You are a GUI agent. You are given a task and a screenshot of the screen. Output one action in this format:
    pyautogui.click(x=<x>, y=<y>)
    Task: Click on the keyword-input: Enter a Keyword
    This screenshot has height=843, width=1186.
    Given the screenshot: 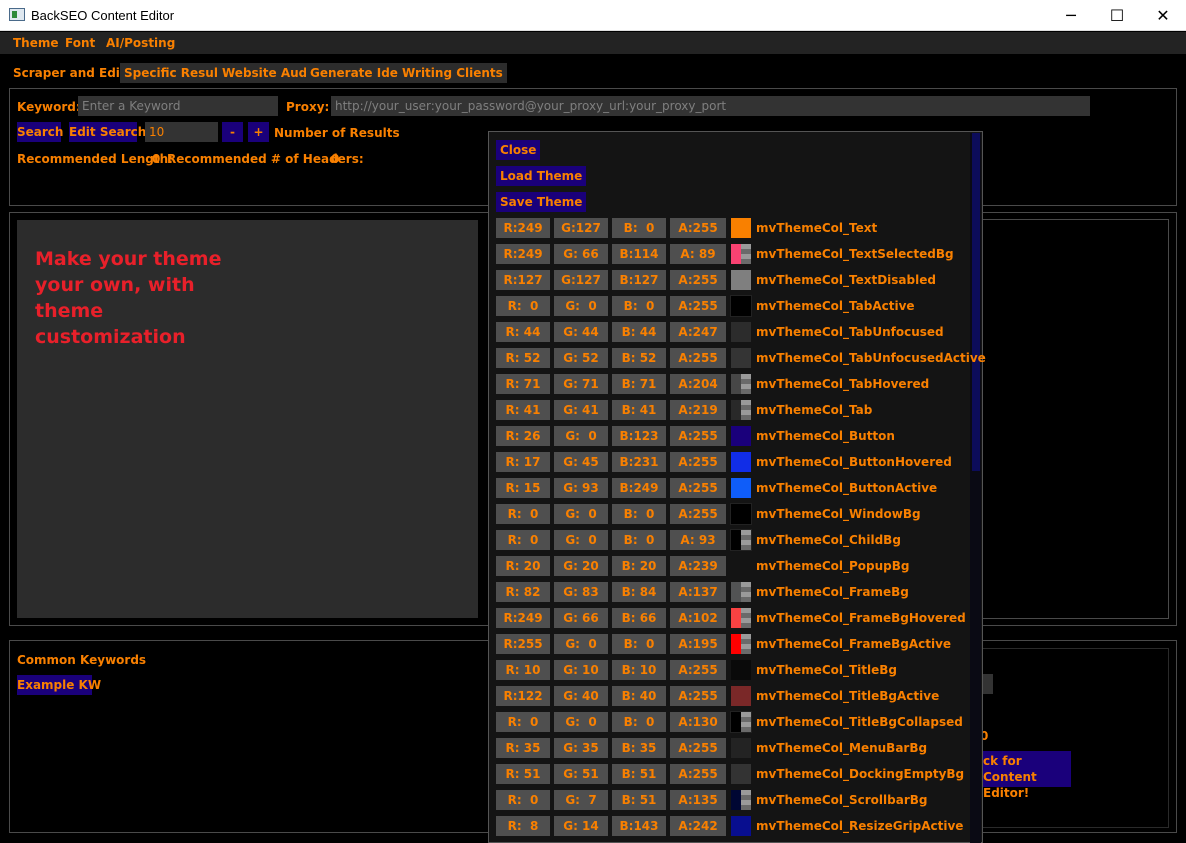 What is the action you would take?
    pyautogui.click(x=178, y=106)
    